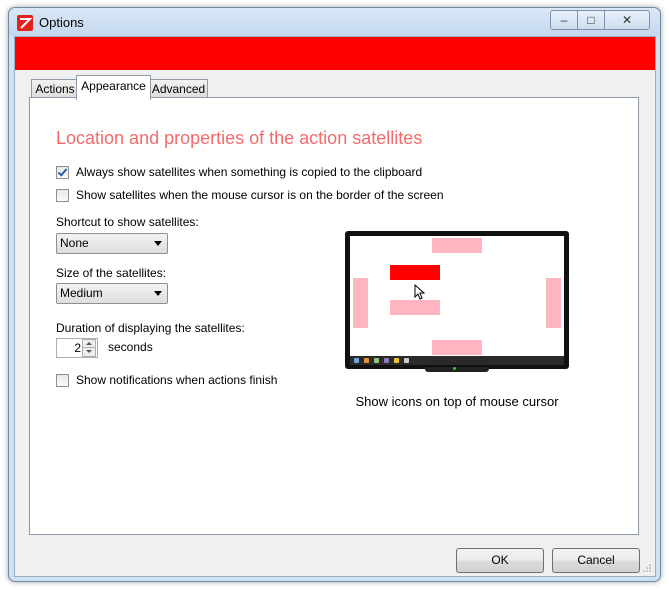 The image size is (669, 591). I want to click on size-dropdown: Medium, so click(112, 293).